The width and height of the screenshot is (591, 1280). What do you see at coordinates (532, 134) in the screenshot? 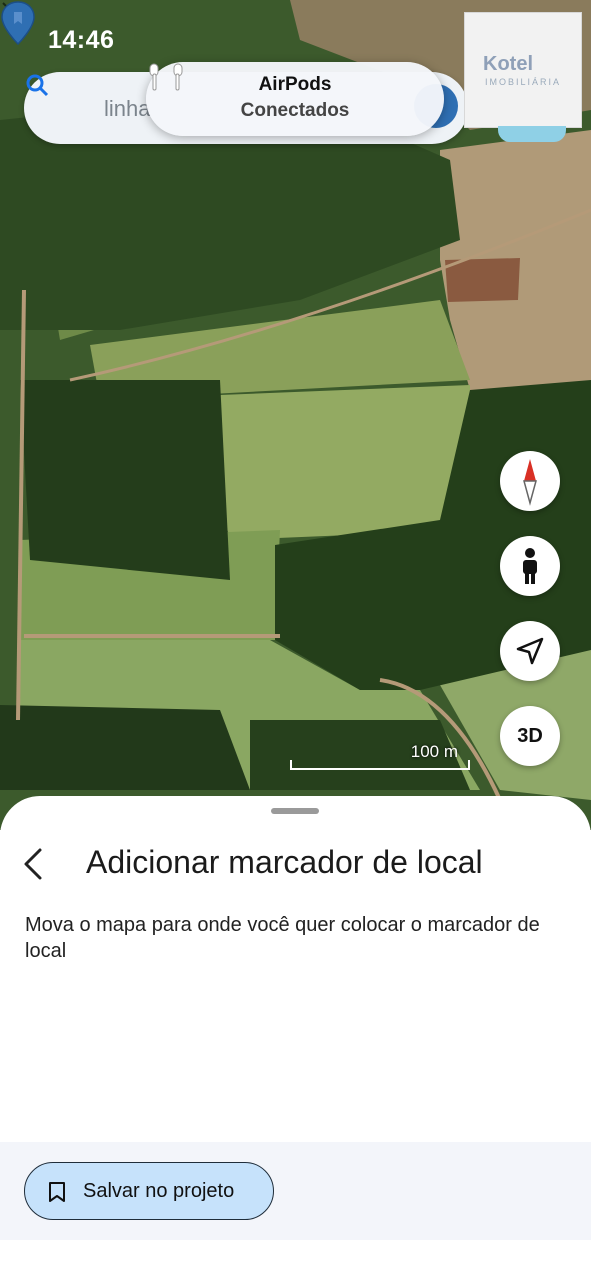
I see `layers-button` at bounding box center [532, 134].